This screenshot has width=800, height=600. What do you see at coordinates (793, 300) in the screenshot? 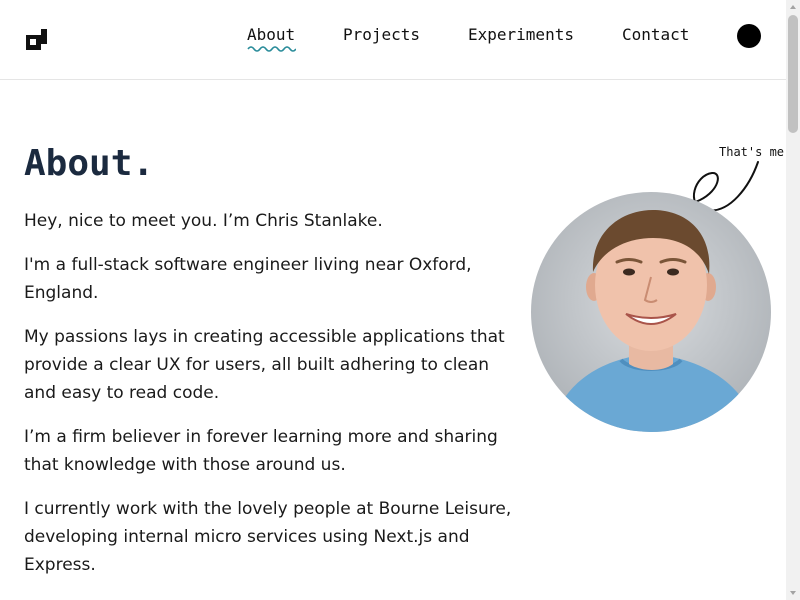
I see `vertical-scrollbar` at bounding box center [793, 300].